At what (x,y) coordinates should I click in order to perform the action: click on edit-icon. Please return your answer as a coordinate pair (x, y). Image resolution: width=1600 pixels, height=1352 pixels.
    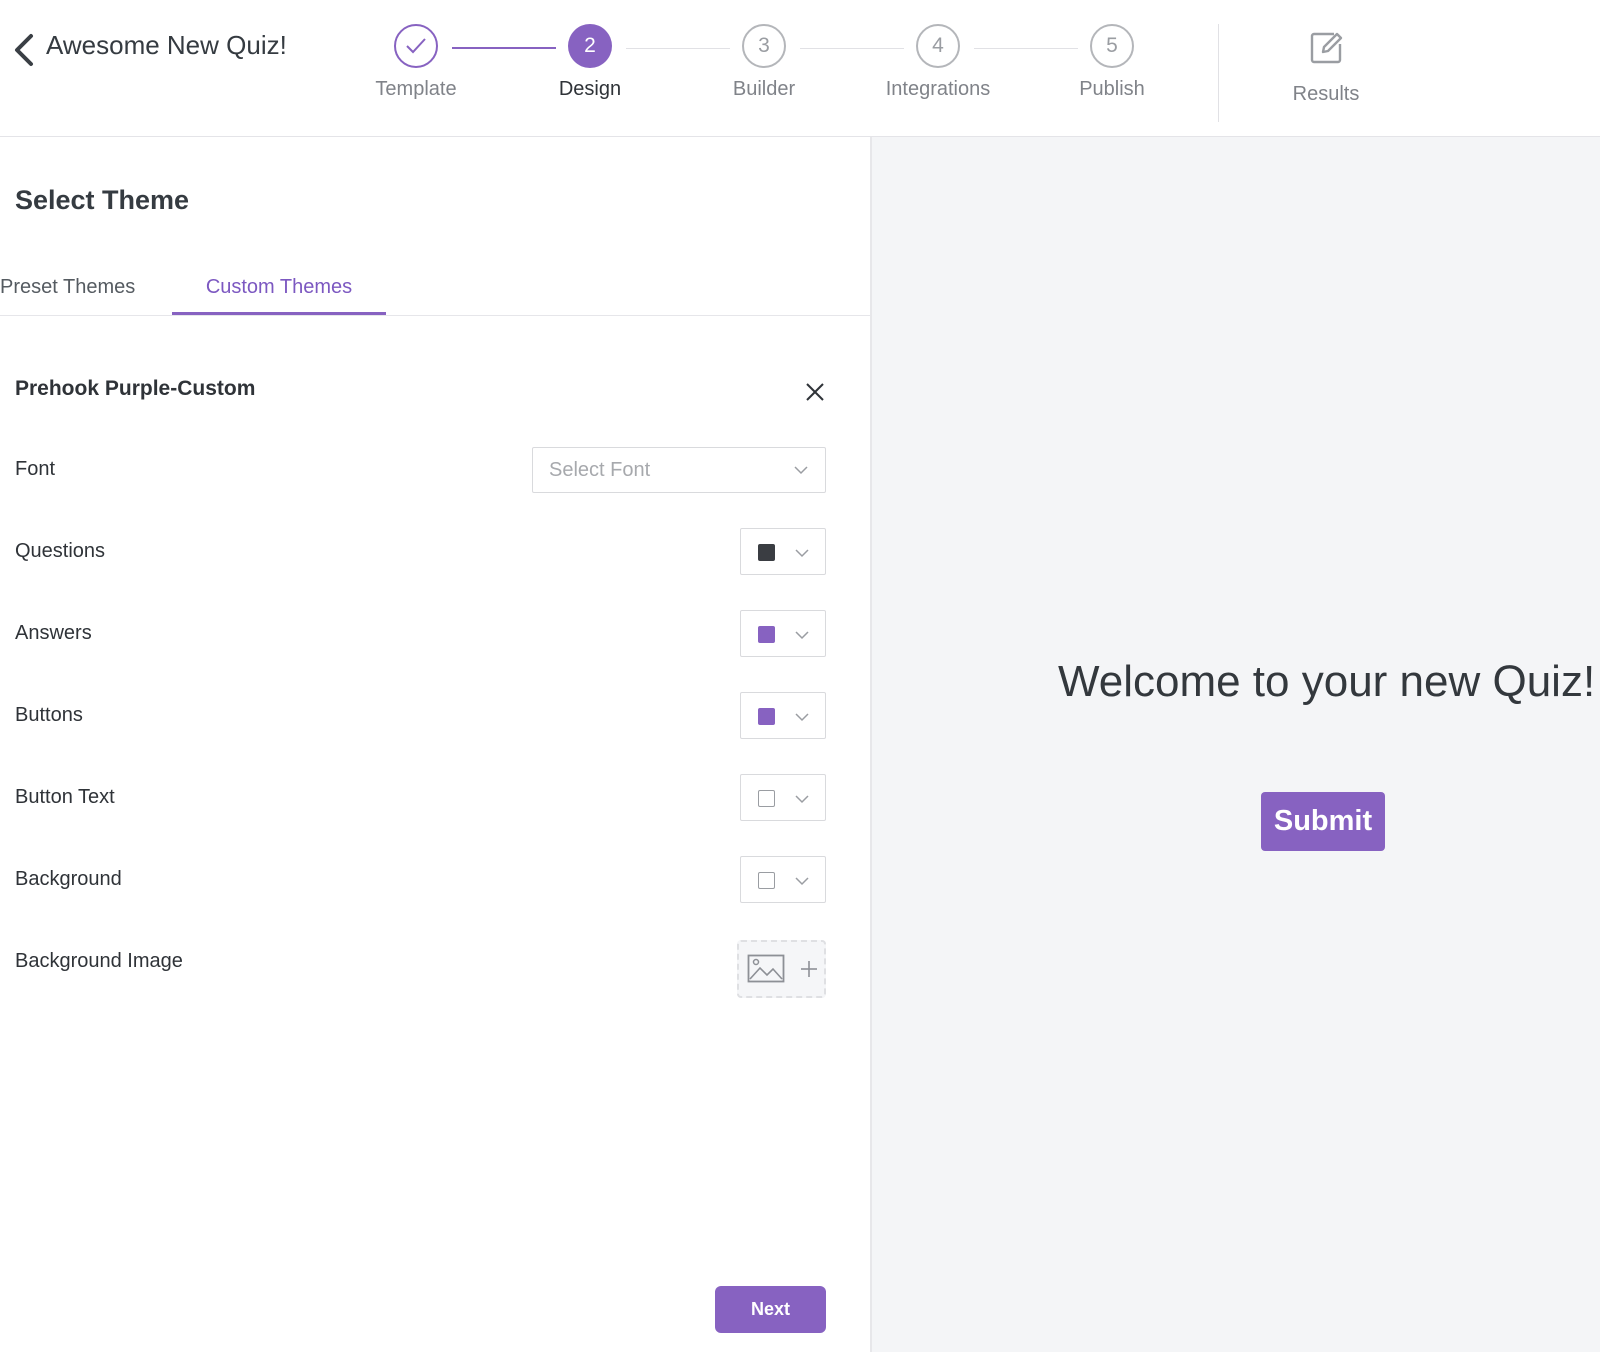
    Looking at the image, I should click on (1326, 48).